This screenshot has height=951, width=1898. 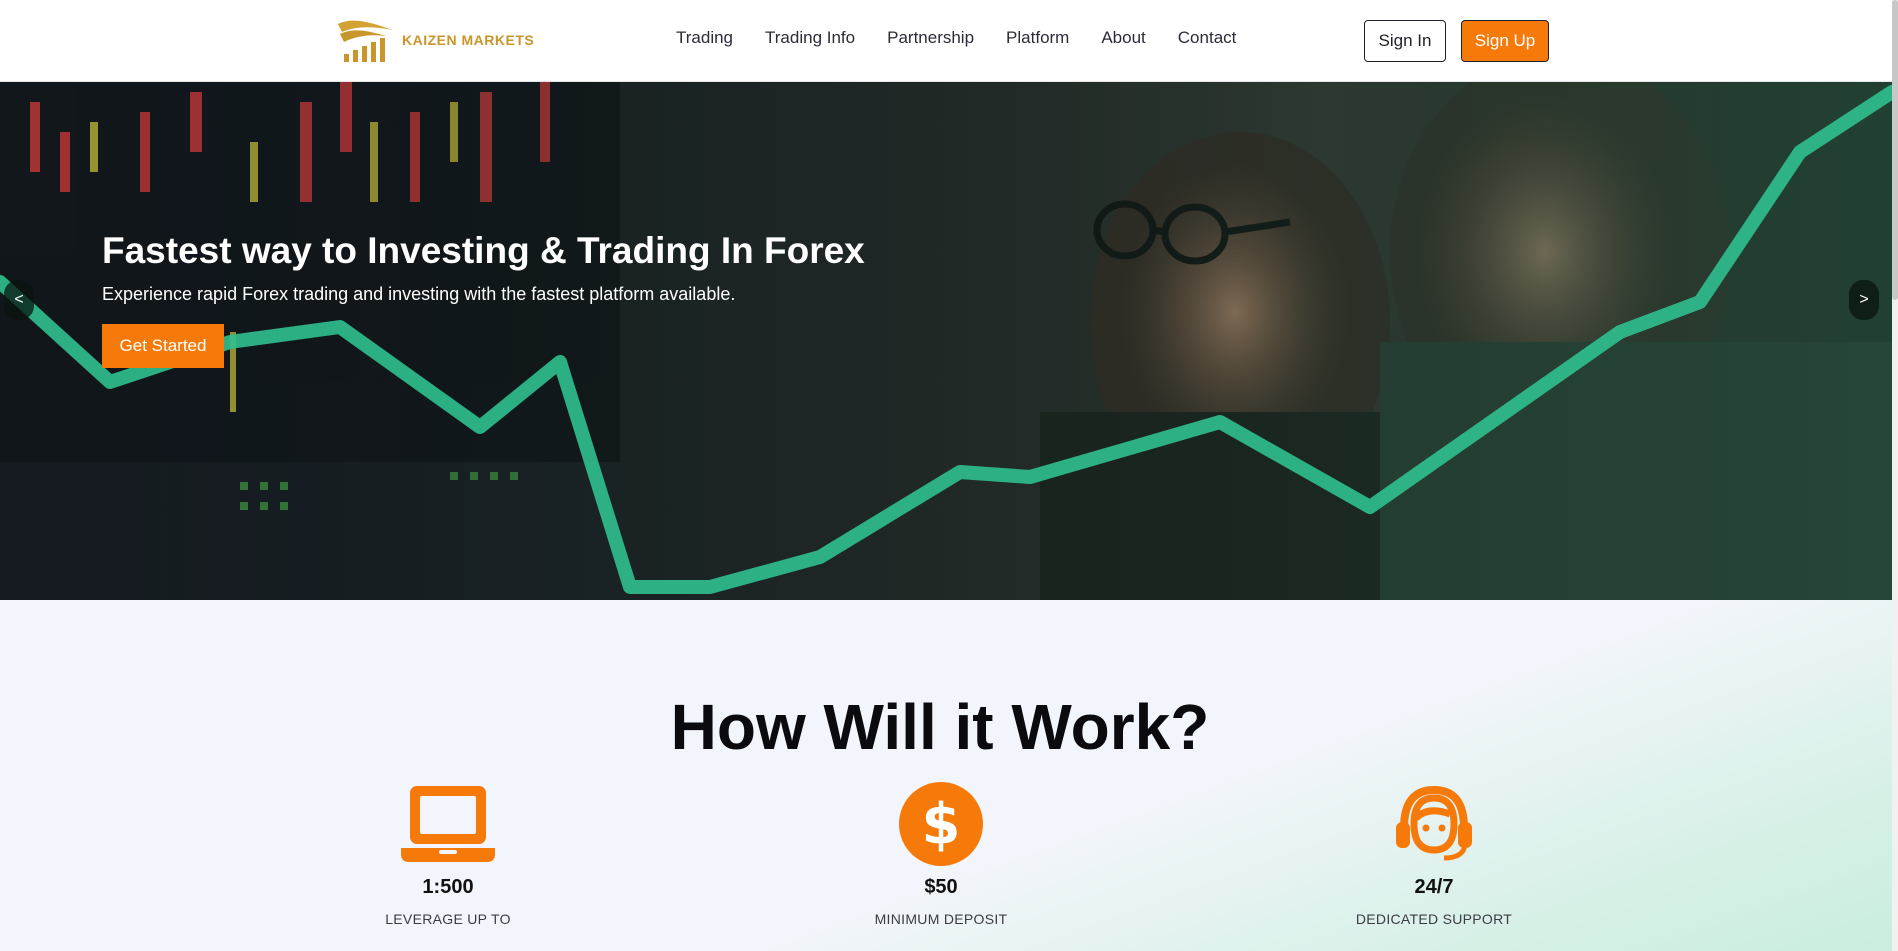 What do you see at coordinates (163, 346) in the screenshot?
I see `get-started-button: Get Started` at bounding box center [163, 346].